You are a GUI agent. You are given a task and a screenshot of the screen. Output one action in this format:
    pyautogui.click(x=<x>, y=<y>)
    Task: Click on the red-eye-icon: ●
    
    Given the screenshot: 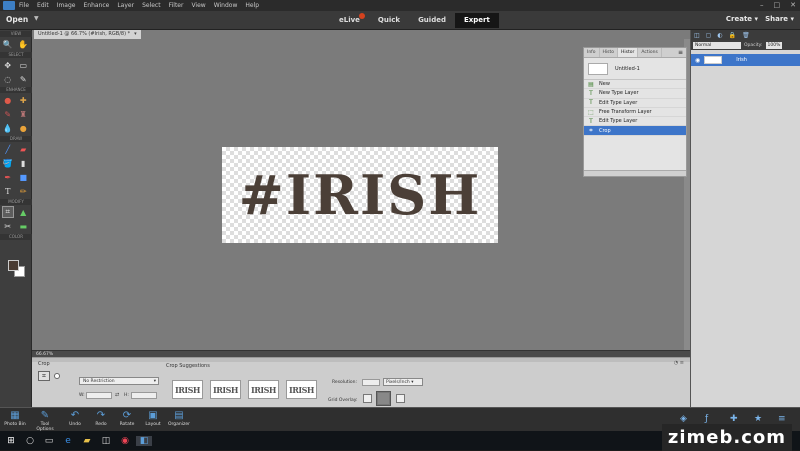 What is the action you would take?
    pyautogui.click(x=8, y=100)
    